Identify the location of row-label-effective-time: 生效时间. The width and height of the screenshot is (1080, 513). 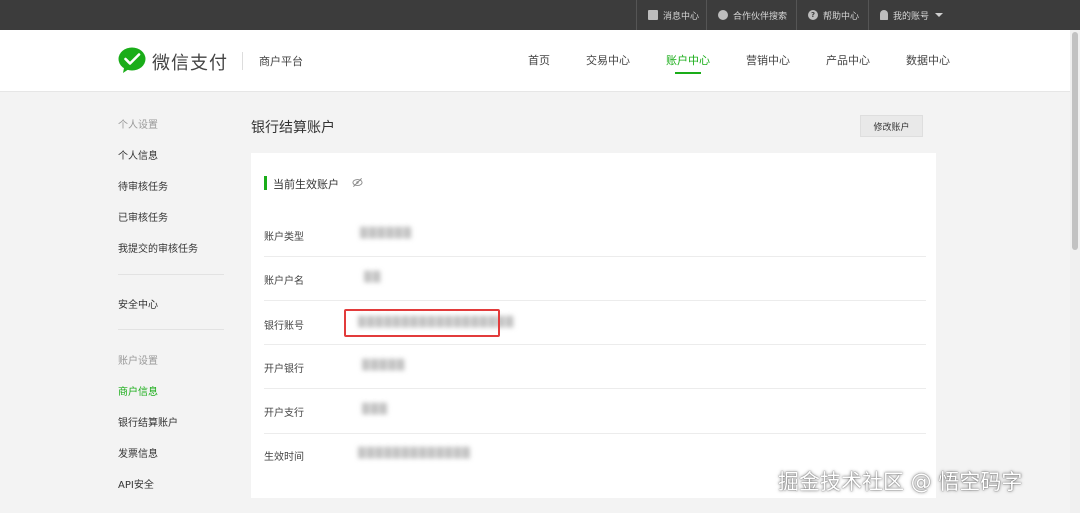
(284, 457).